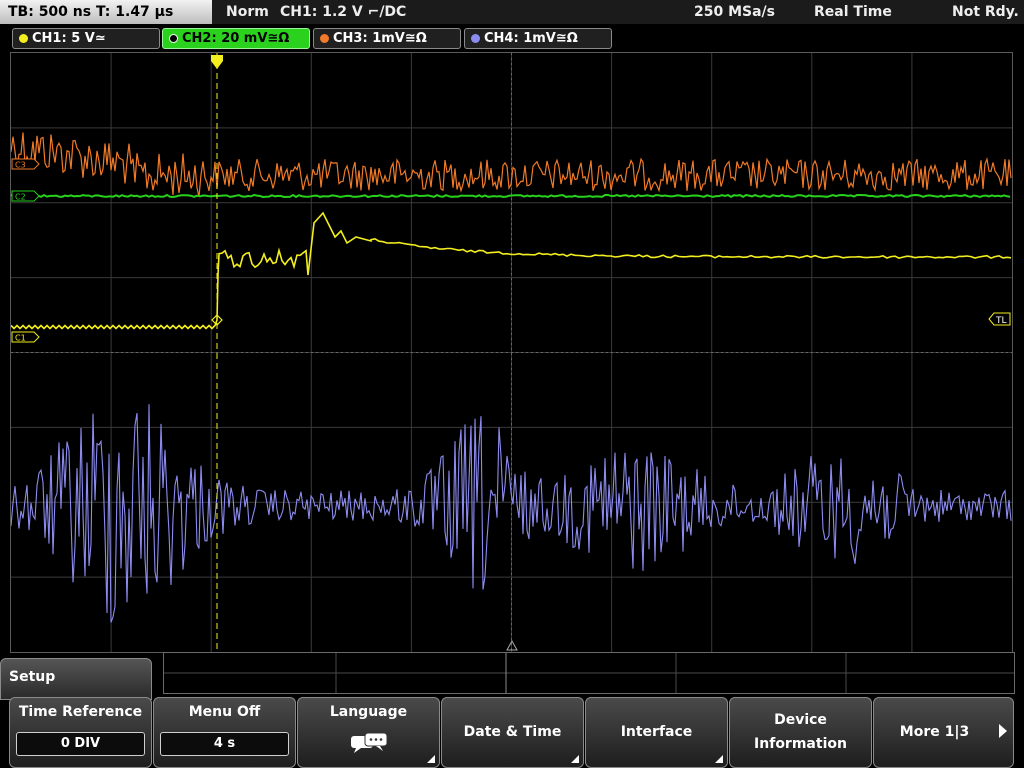 Image resolution: width=1024 pixels, height=768 pixels. What do you see at coordinates (800, 720) in the screenshot?
I see `softkey-label-line1: Device` at bounding box center [800, 720].